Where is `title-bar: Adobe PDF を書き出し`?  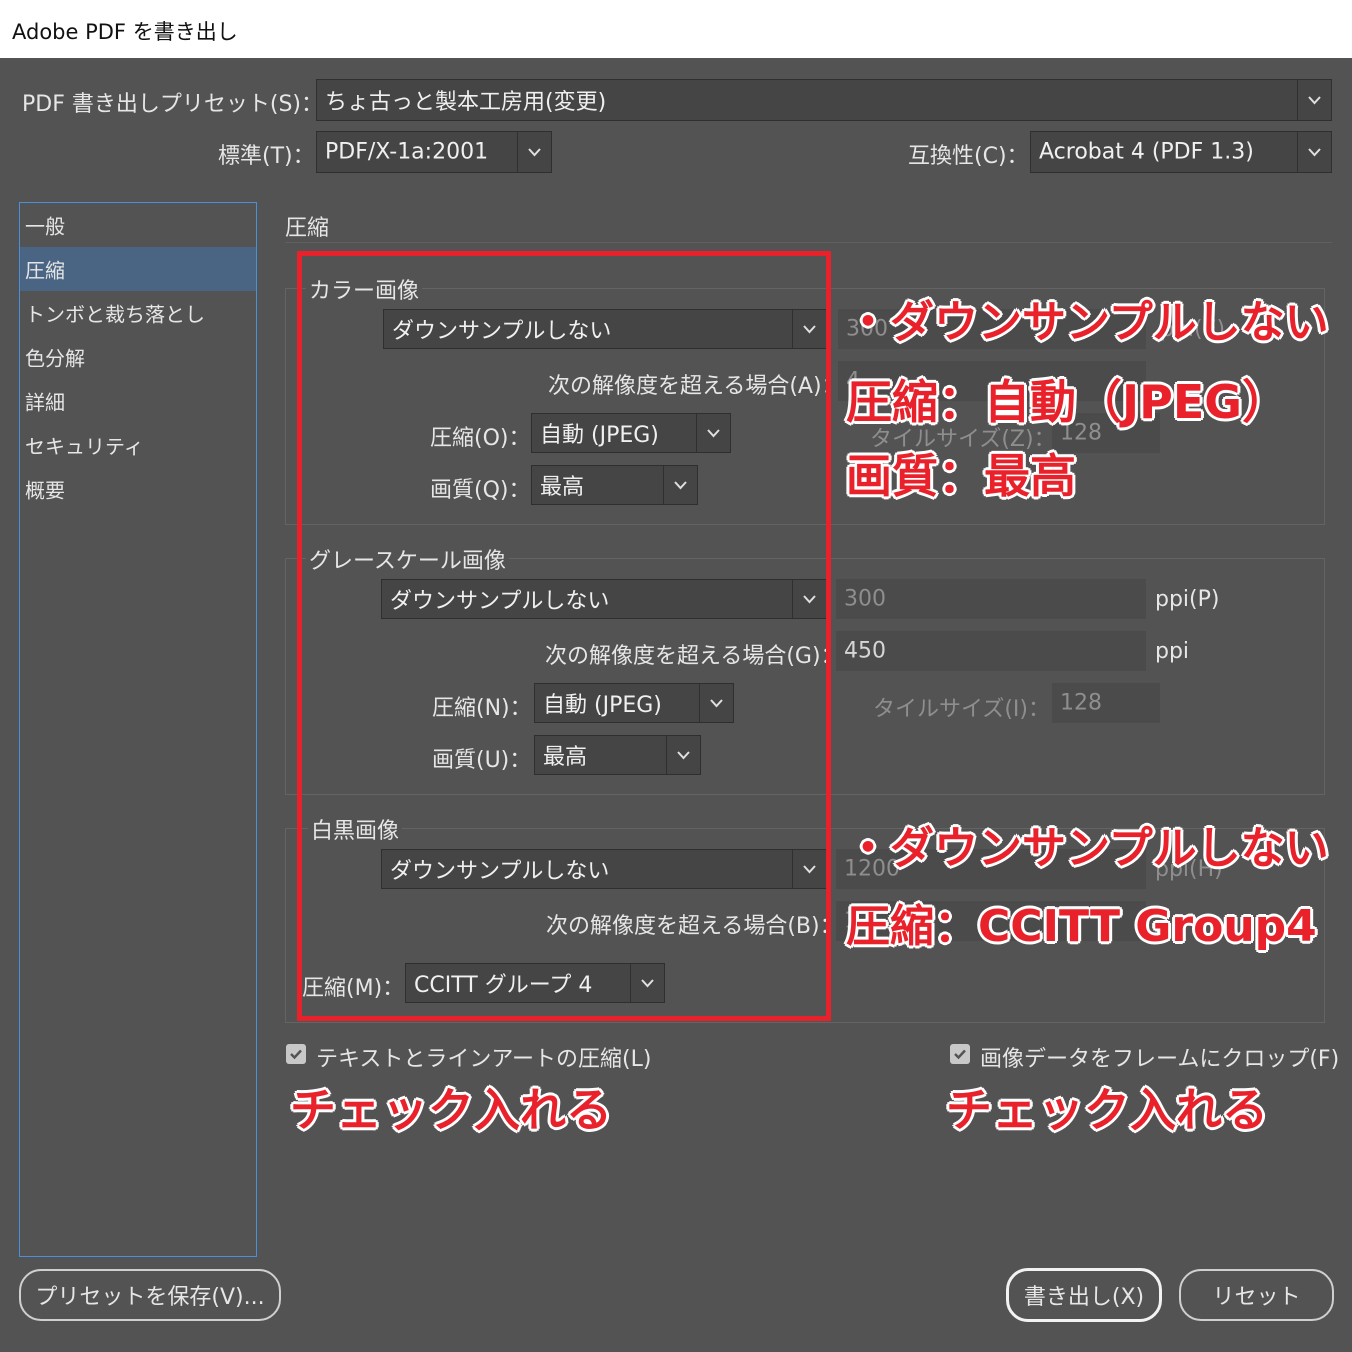
title-bar: Adobe PDF を書き出し is located at coordinates (676, 29).